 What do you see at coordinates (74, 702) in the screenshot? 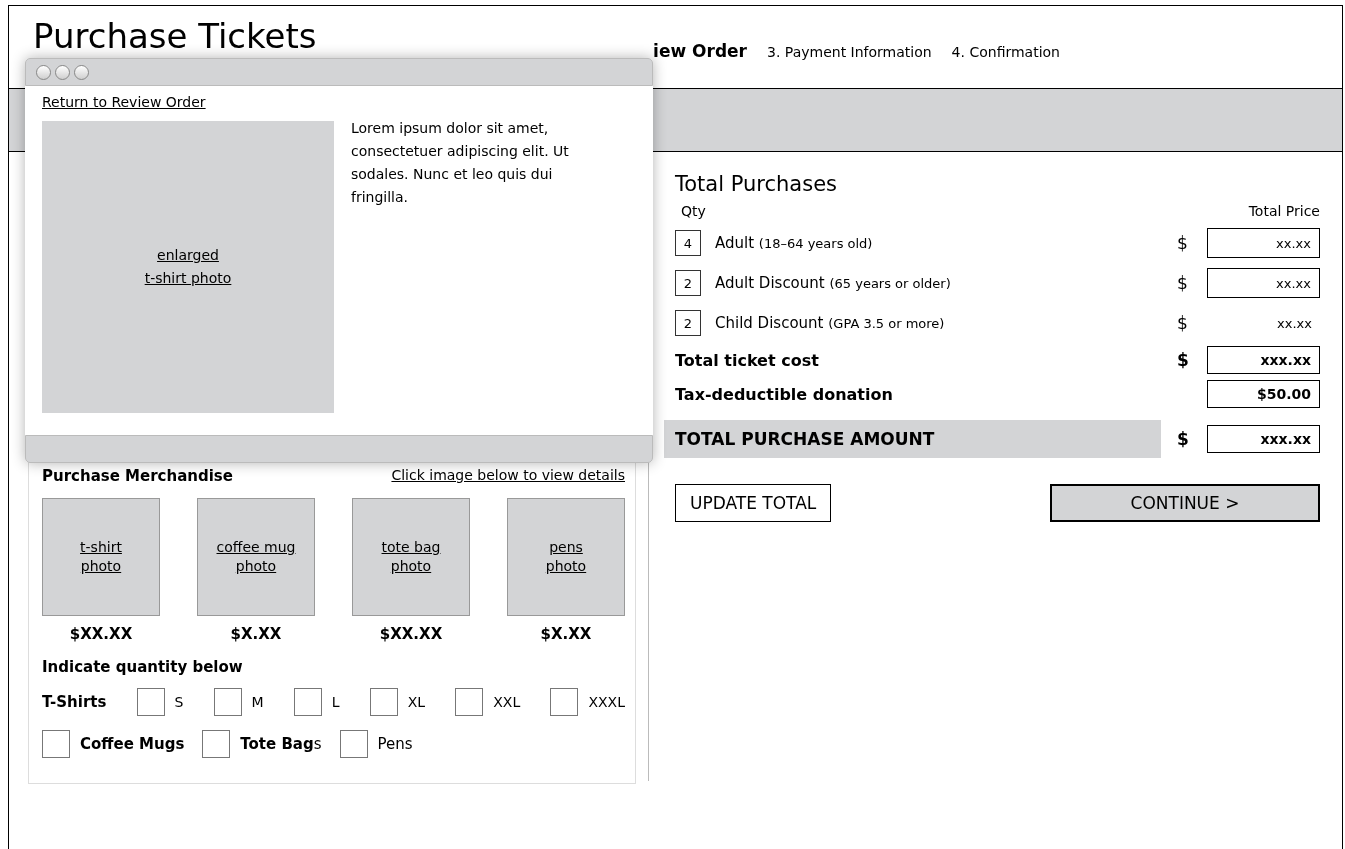
I see `tshirt-label: T-Shirts` at bounding box center [74, 702].